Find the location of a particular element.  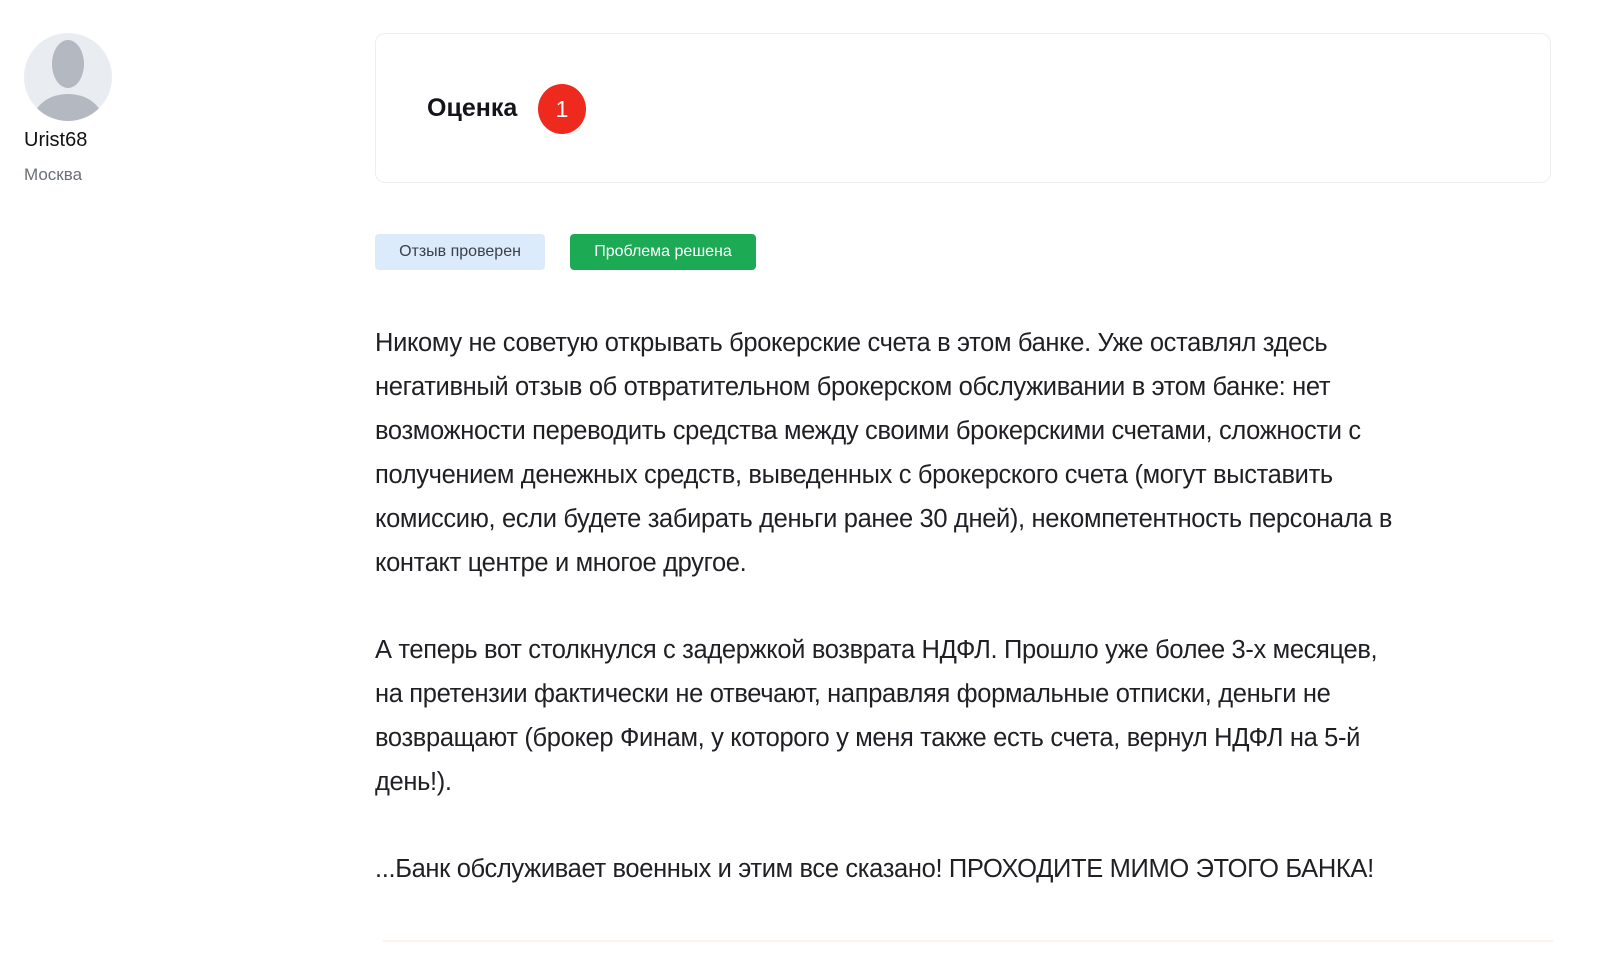

text-line: день!). is located at coordinates (413, 782).